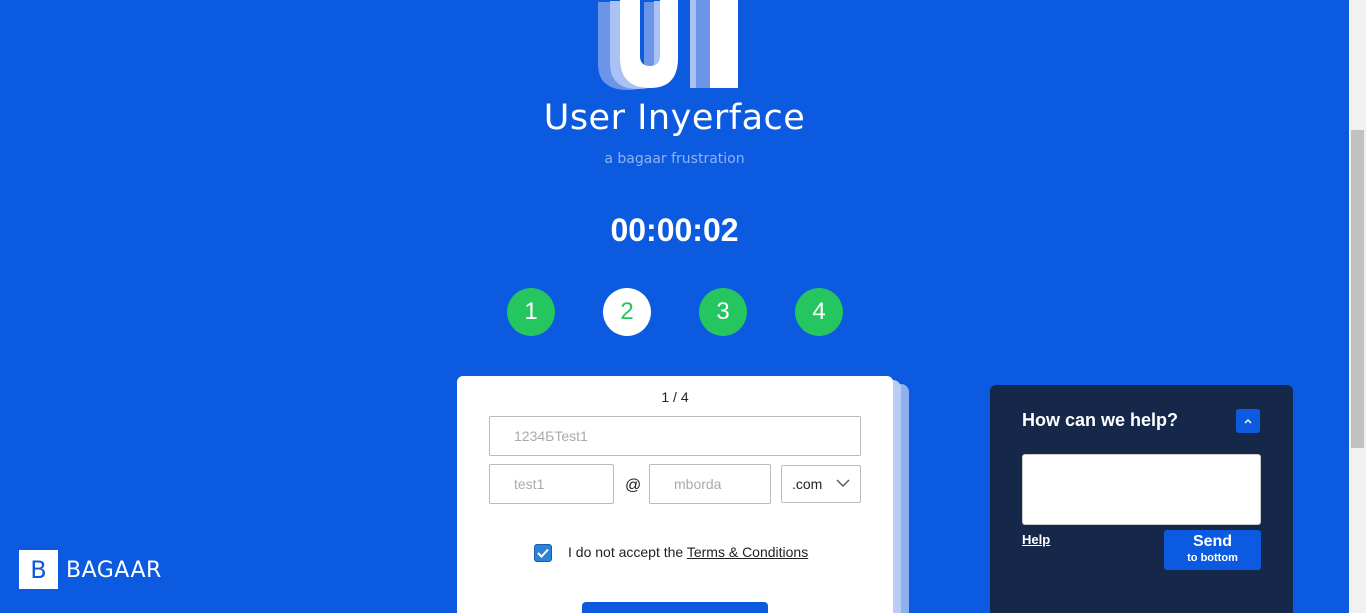 The height and width of the screenshot is (613, 1366). I want to click on step-1: 1, so click(531, 312).